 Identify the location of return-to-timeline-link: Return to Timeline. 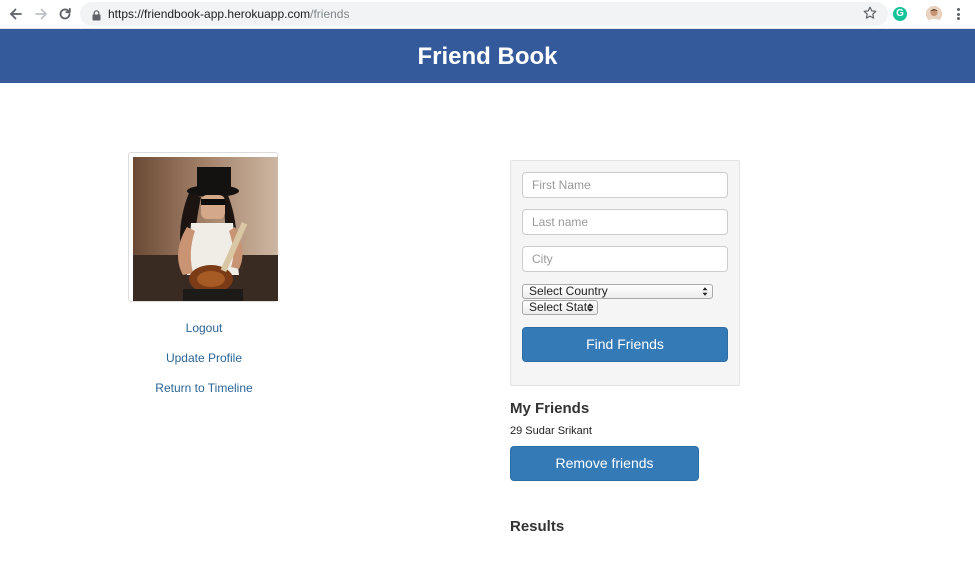
(204, 388).